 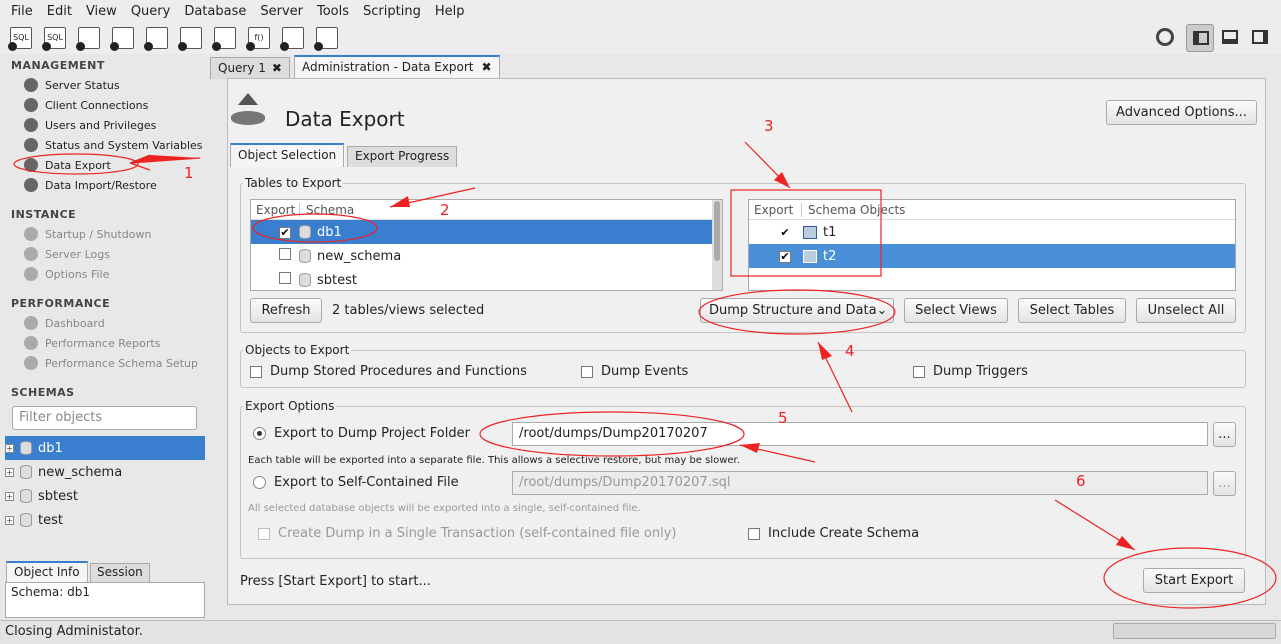 What do you see at coordinates (450, 11) in the screenshot?
I see `menu-help: Help` at bounding box center [450, 11].